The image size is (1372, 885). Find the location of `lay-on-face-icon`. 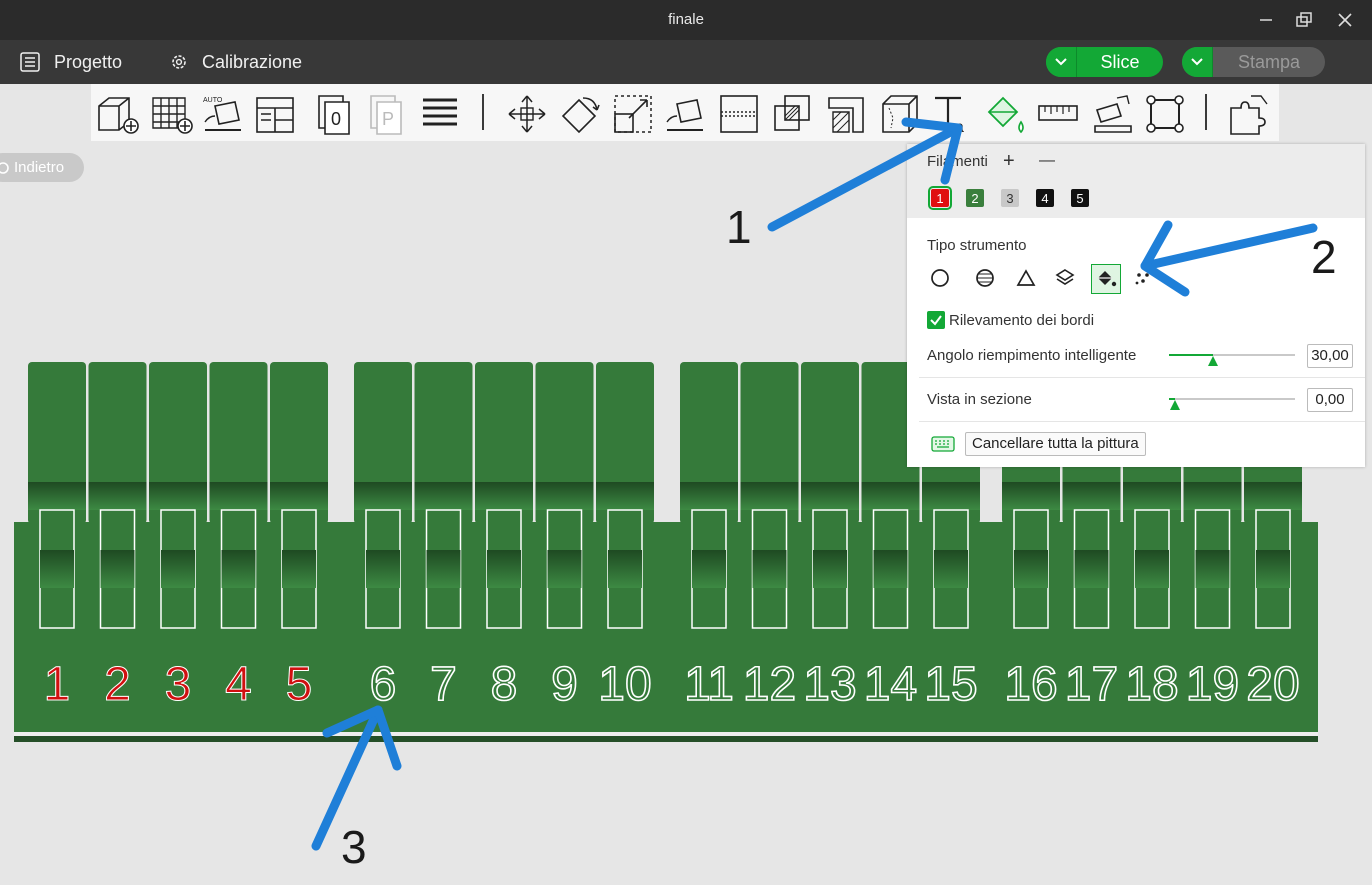

lay-on-face-icon is located at coordinates (685, 114).